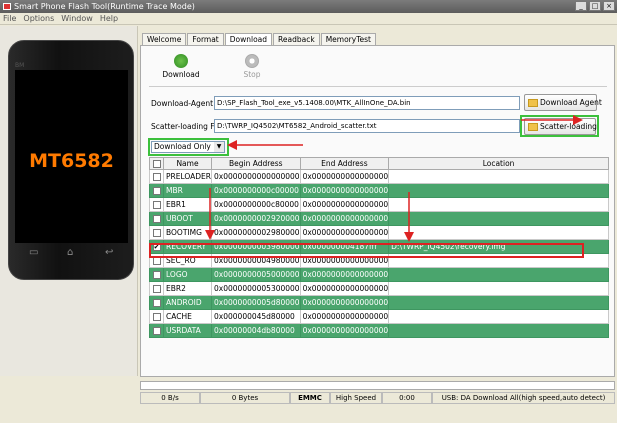 The image size is (617, 423). I want to click on table-row: CACHE 0x000000045d80000 0x0000000000000000, so click(379, 316).